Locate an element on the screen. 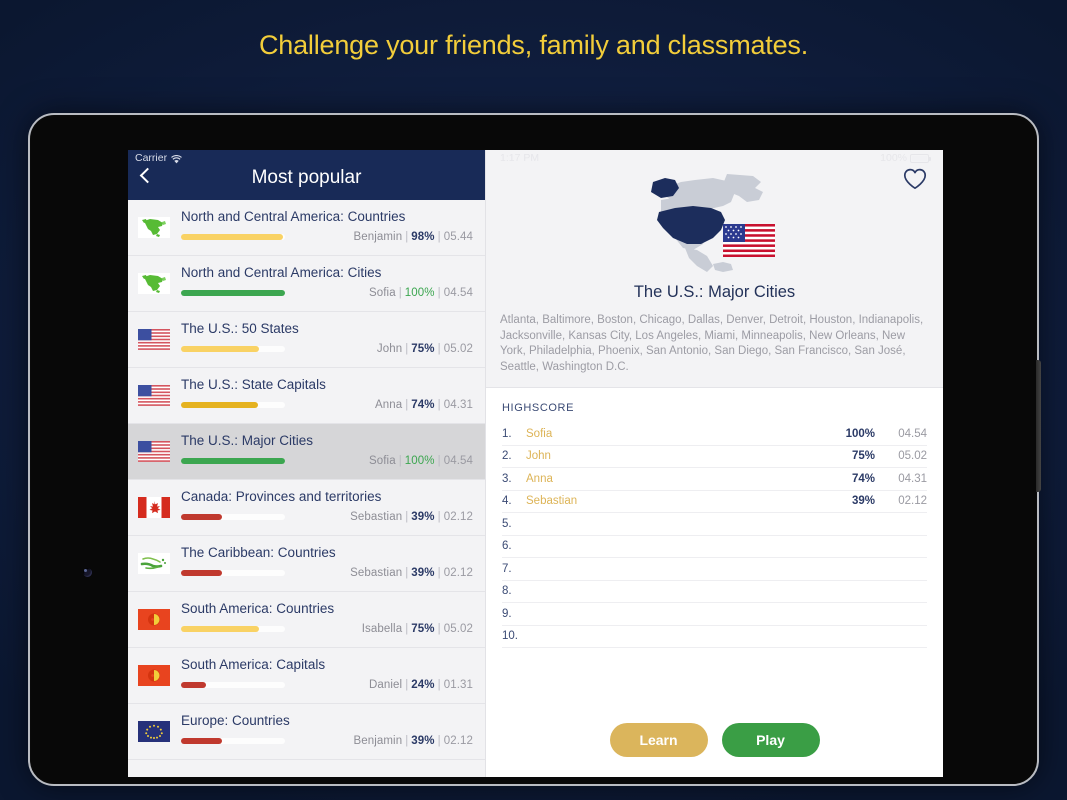 This screenshot has height=800, width=1067. action-button-bar: Learn Play is located at coordinates (714, 743).